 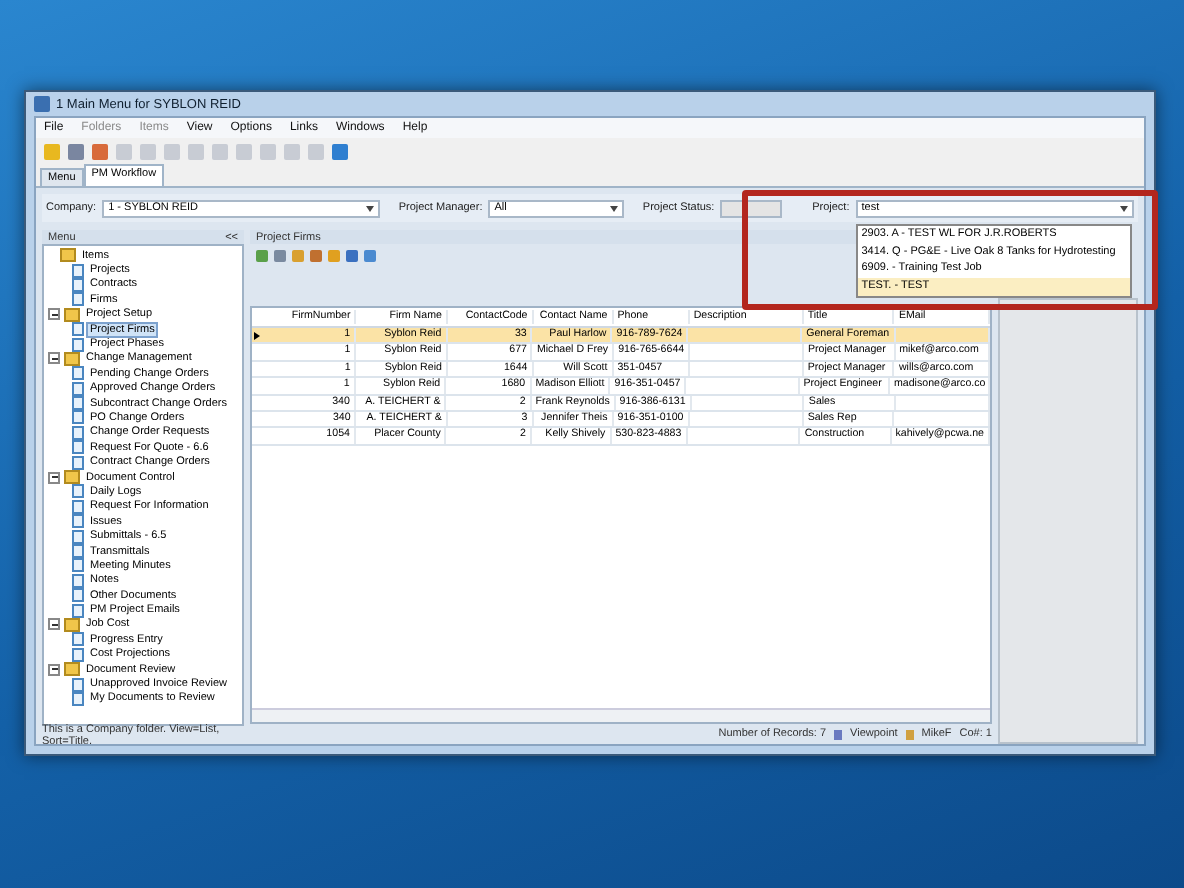 I want to click on app-icon, so click(x=42, y=104).